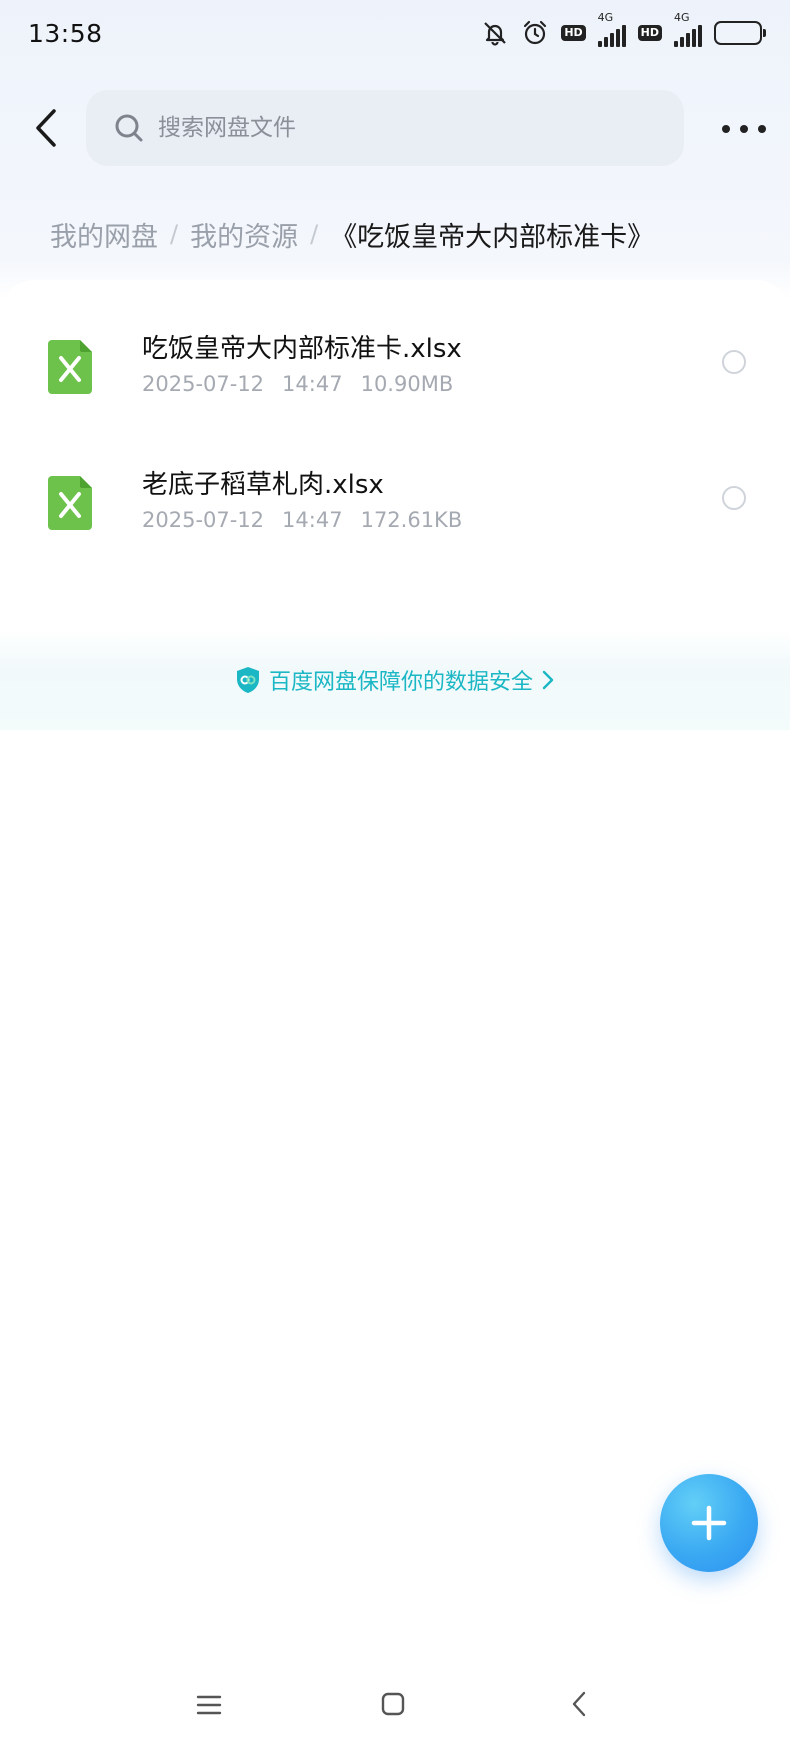 The width and height of the screenshot is (790, 1756). I want to click on status-icons: HD 4G HD 4G, so click(623, 29).